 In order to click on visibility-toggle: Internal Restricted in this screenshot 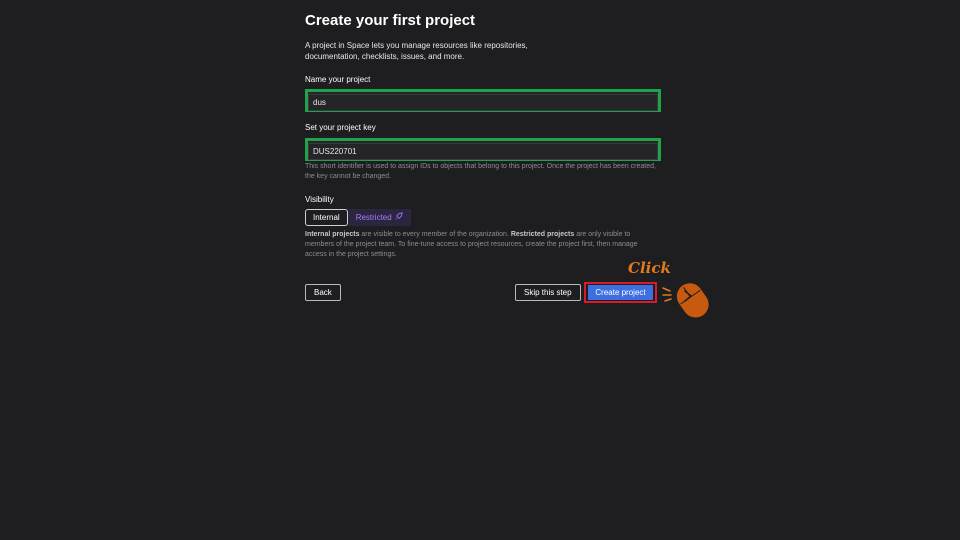, I will do `click(358, 217)`.